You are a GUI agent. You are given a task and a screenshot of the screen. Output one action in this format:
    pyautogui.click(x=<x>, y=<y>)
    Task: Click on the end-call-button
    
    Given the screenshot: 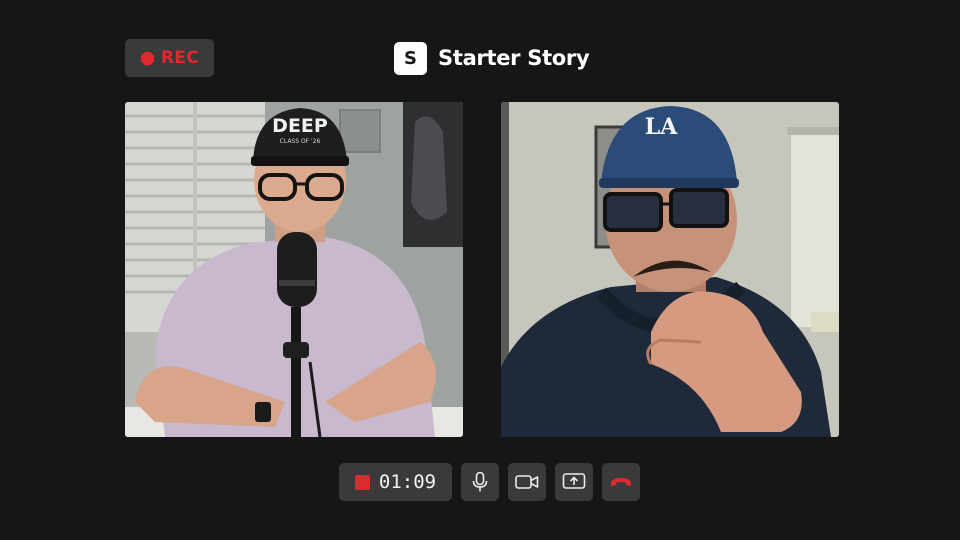 What is the action you would take?
    pyautogui.click(x=621, y=482)
    